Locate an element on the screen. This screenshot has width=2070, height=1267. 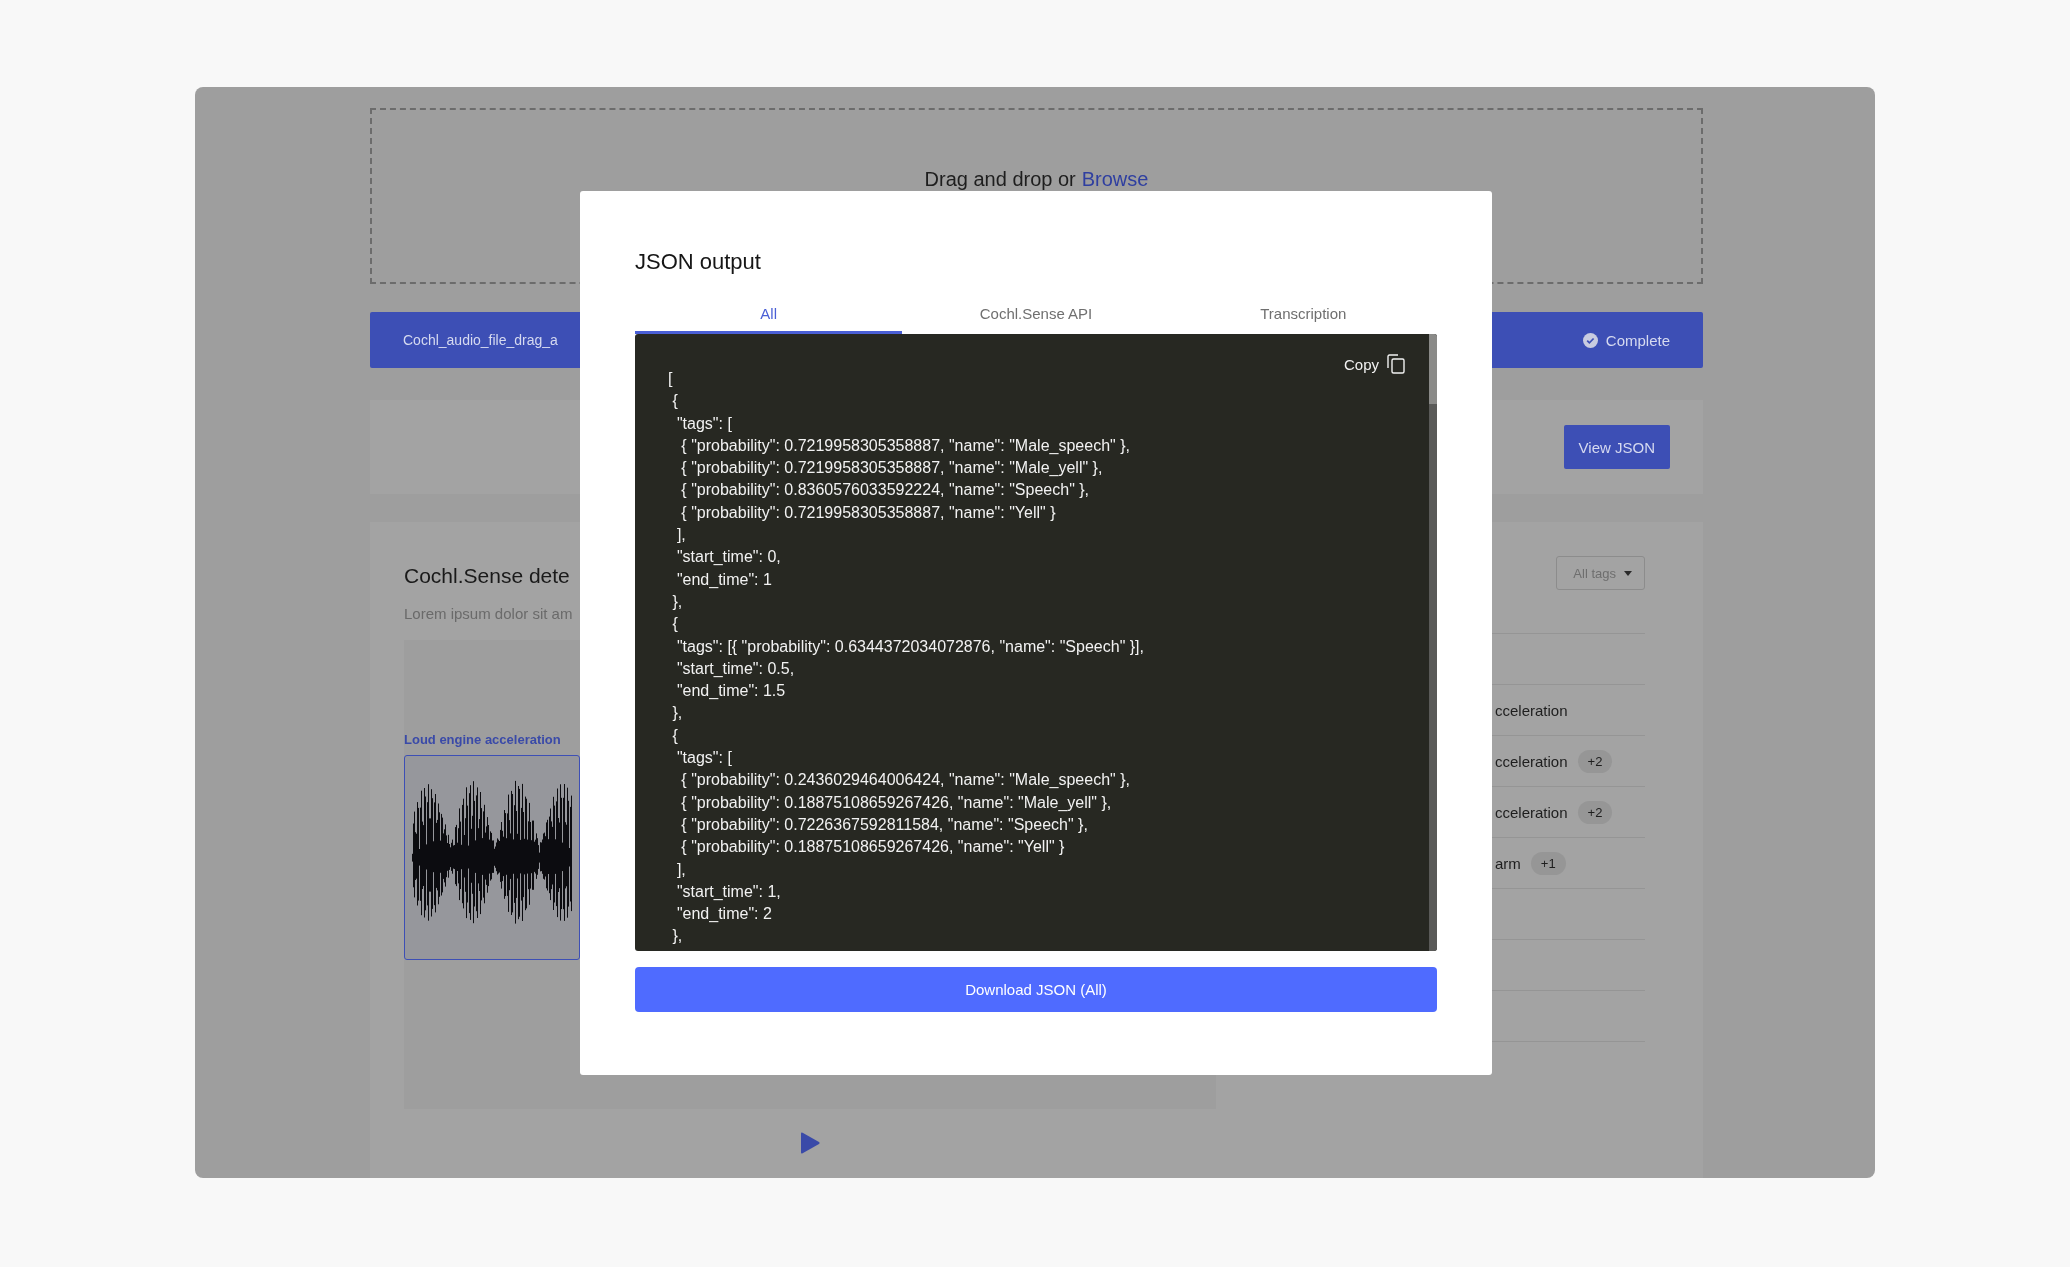
copy-icon is located at coordinates (1396, 364).